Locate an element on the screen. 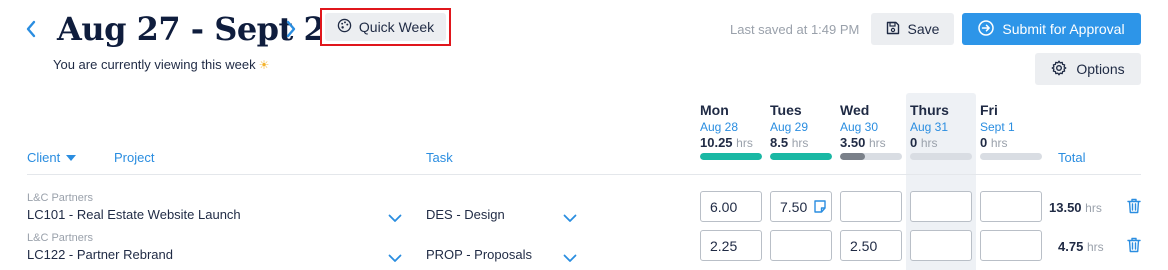  current-week-note: You are currently viewing this week ☀ is located at coordinates (161, 64).